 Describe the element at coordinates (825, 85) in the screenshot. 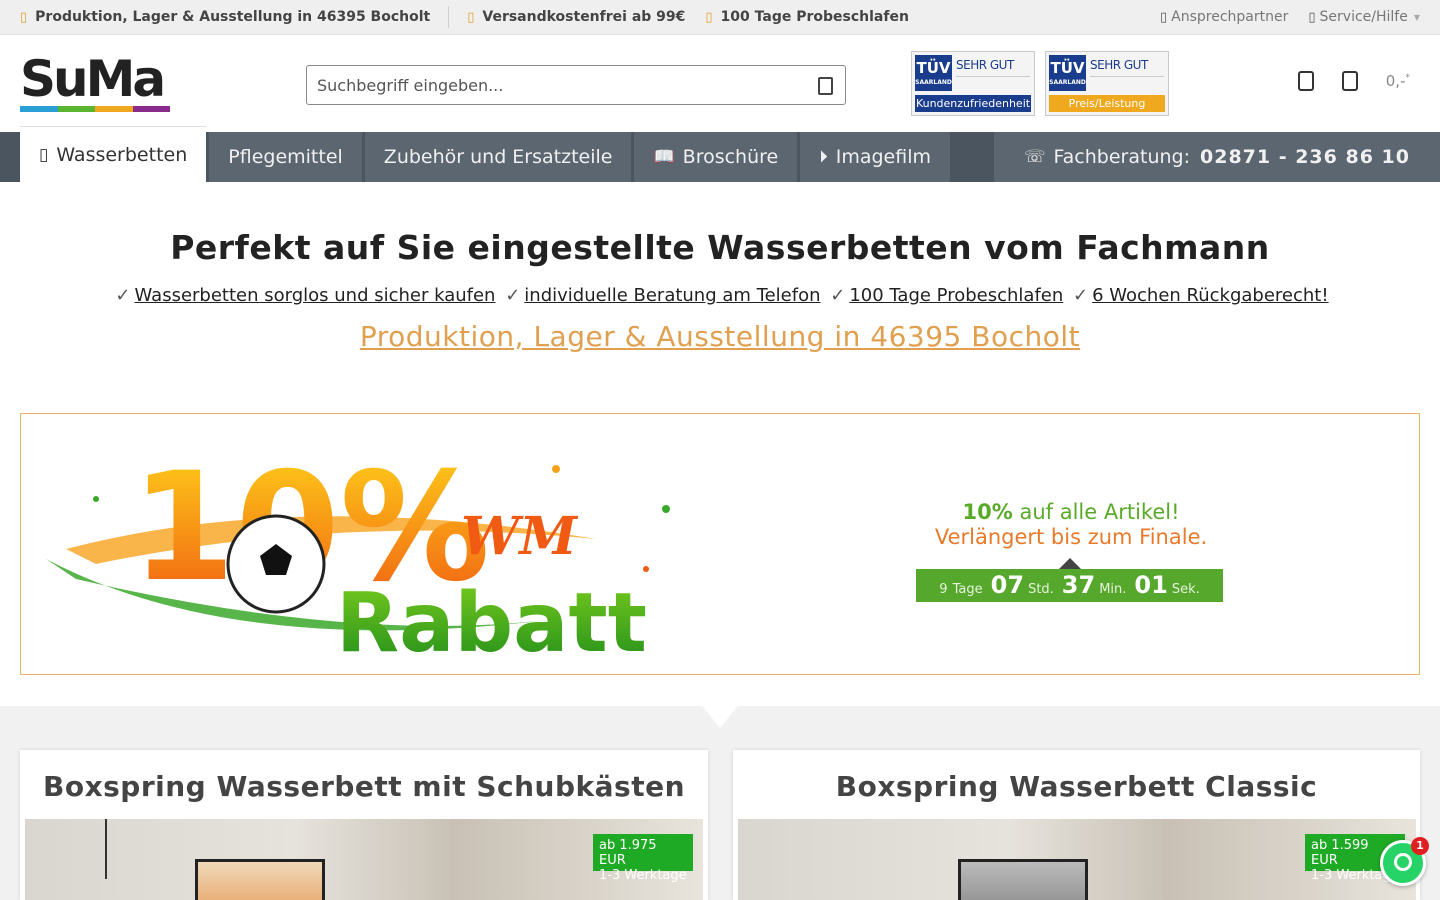

I see `search-icon` at that location.